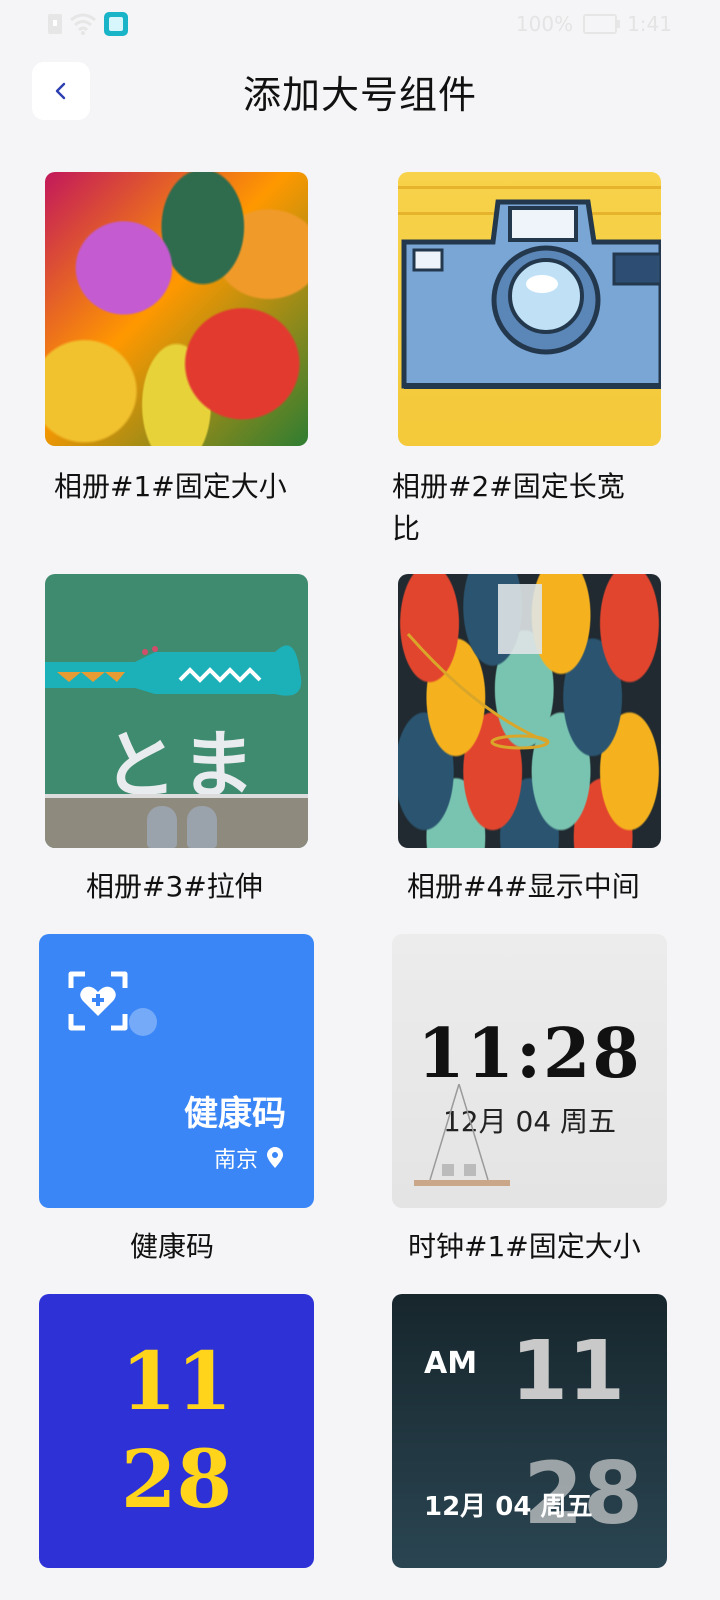  I want to click on widget-label-album-3: 相册#3#拉伸, so click(174, 886).